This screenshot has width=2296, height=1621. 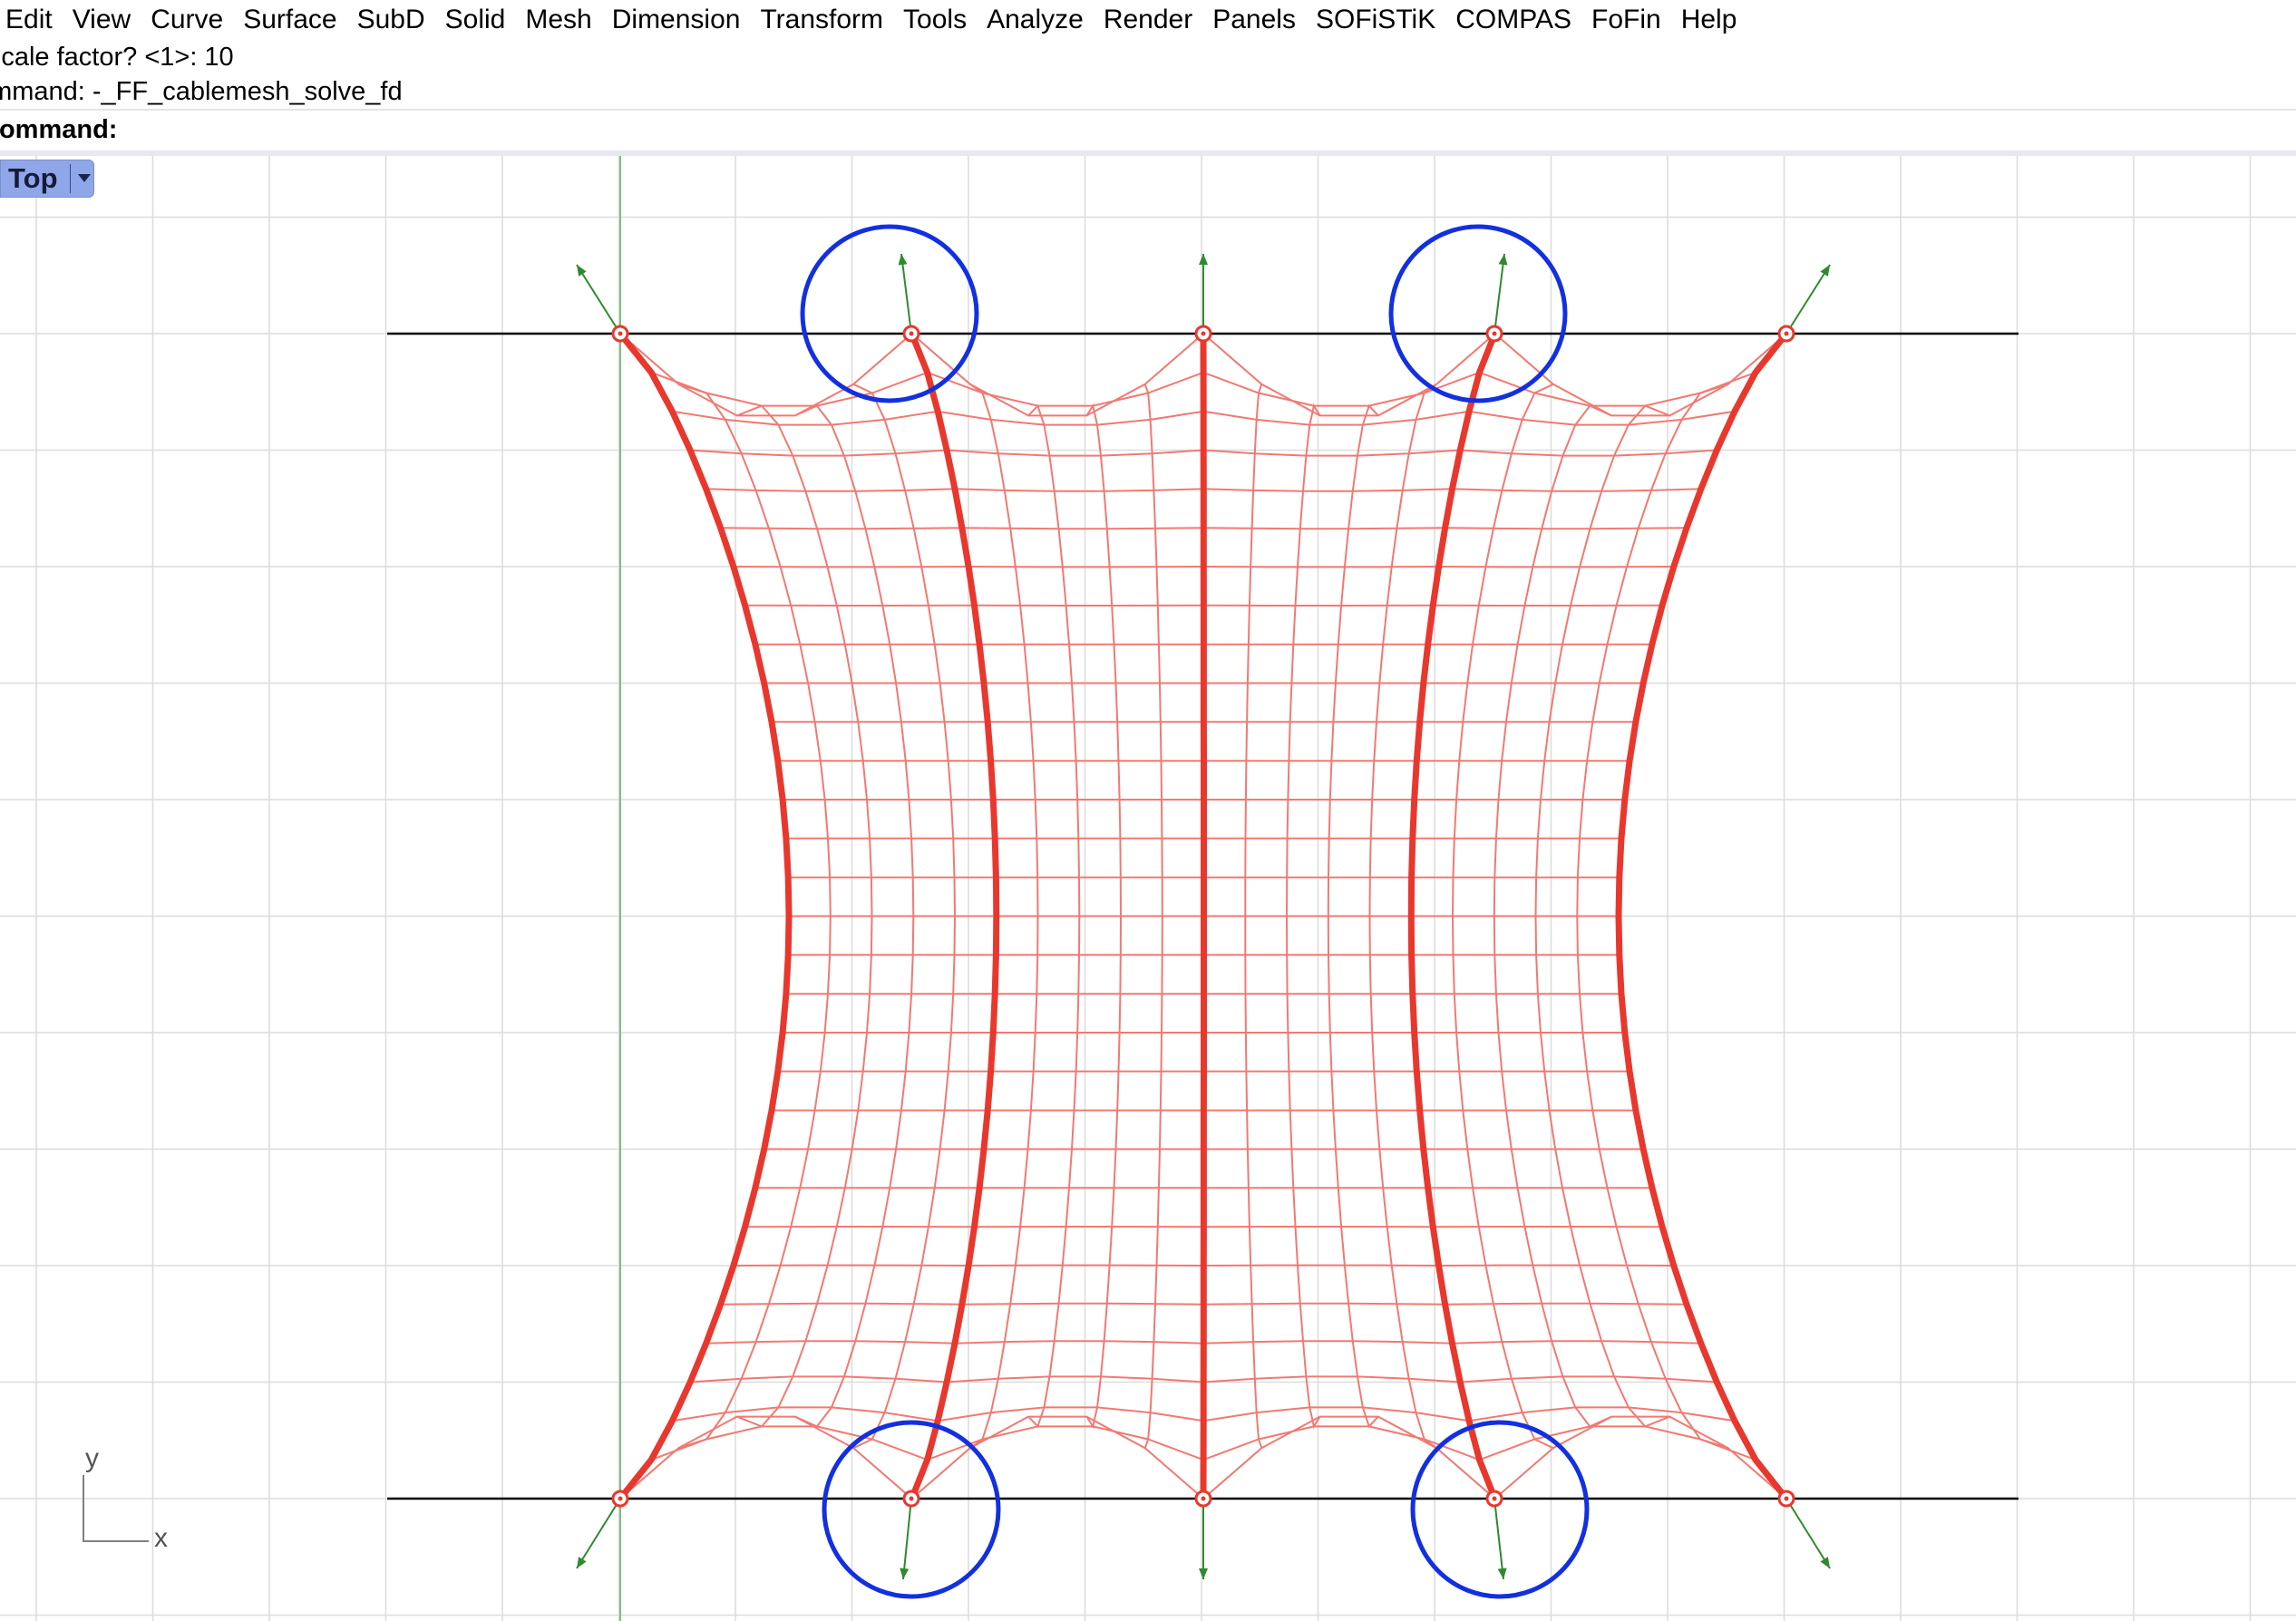 What do you see at coordinates (935, 20) in the screenshot?
I see `menu-tools: Tools` at bounding box center [935, 20].